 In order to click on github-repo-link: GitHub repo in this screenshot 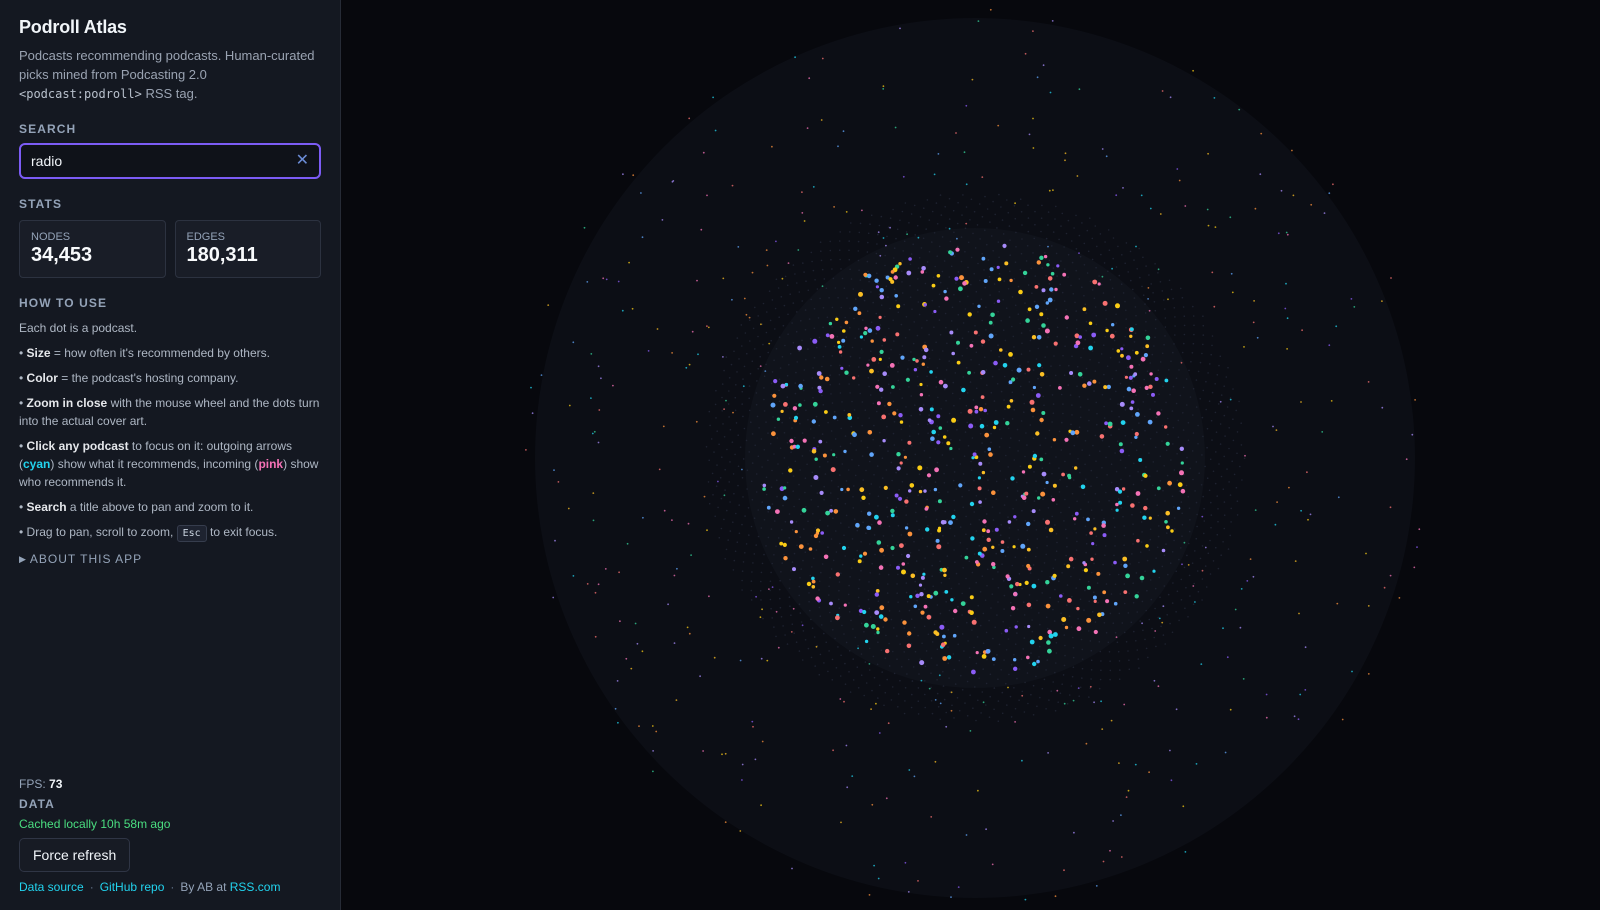, I will do `click(132, 887)`.